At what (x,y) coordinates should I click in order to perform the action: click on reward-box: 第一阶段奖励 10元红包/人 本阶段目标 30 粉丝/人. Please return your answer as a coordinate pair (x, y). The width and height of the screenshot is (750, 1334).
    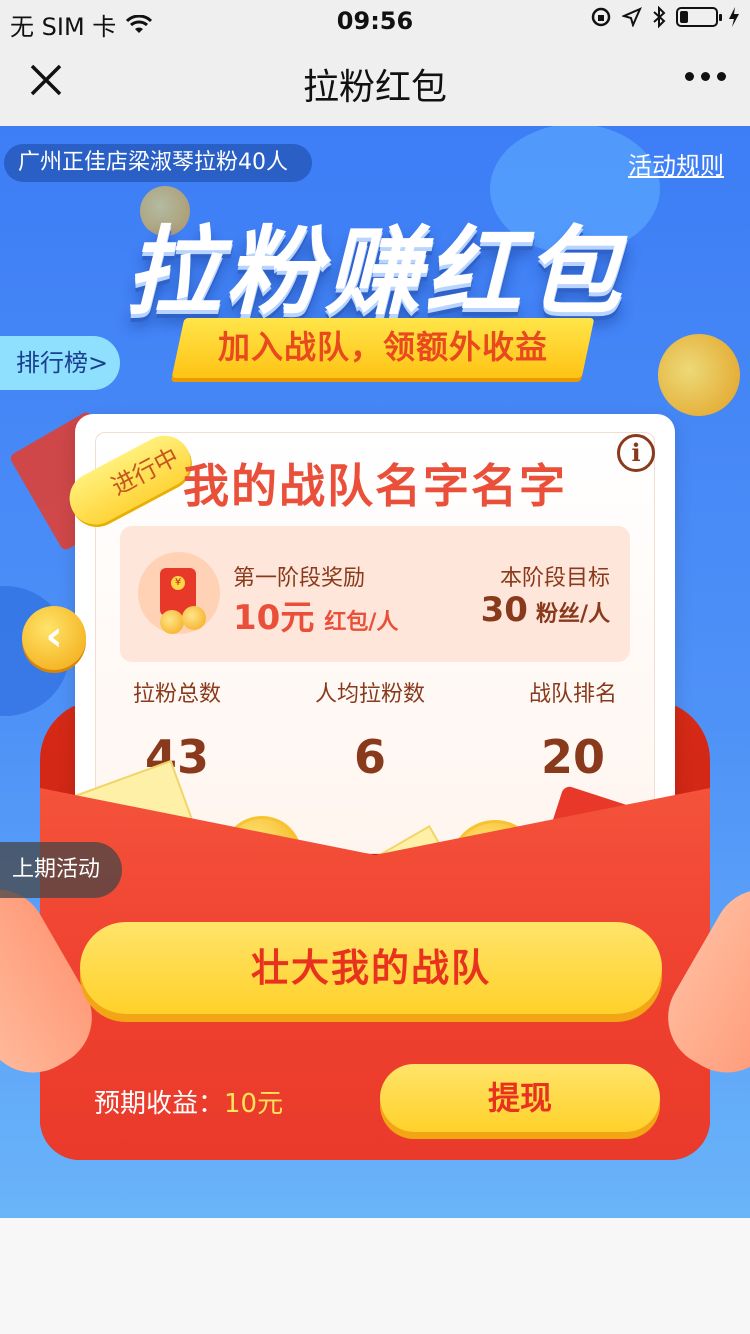
    Looking at the image, I should click on (375, 594).